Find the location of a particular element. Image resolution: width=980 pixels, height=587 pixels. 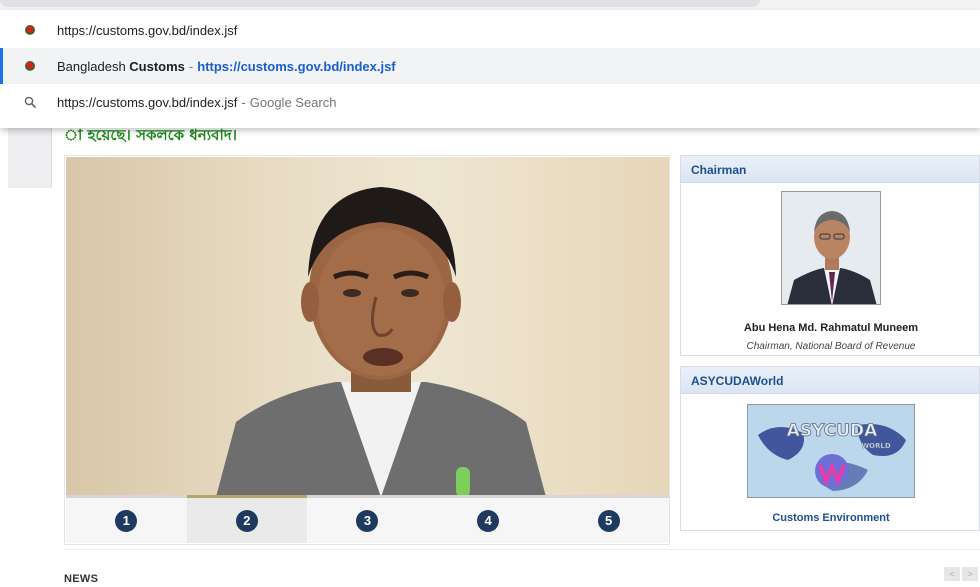

panel-title: ASYCUDAWorld is located at coordinates (830, 380).